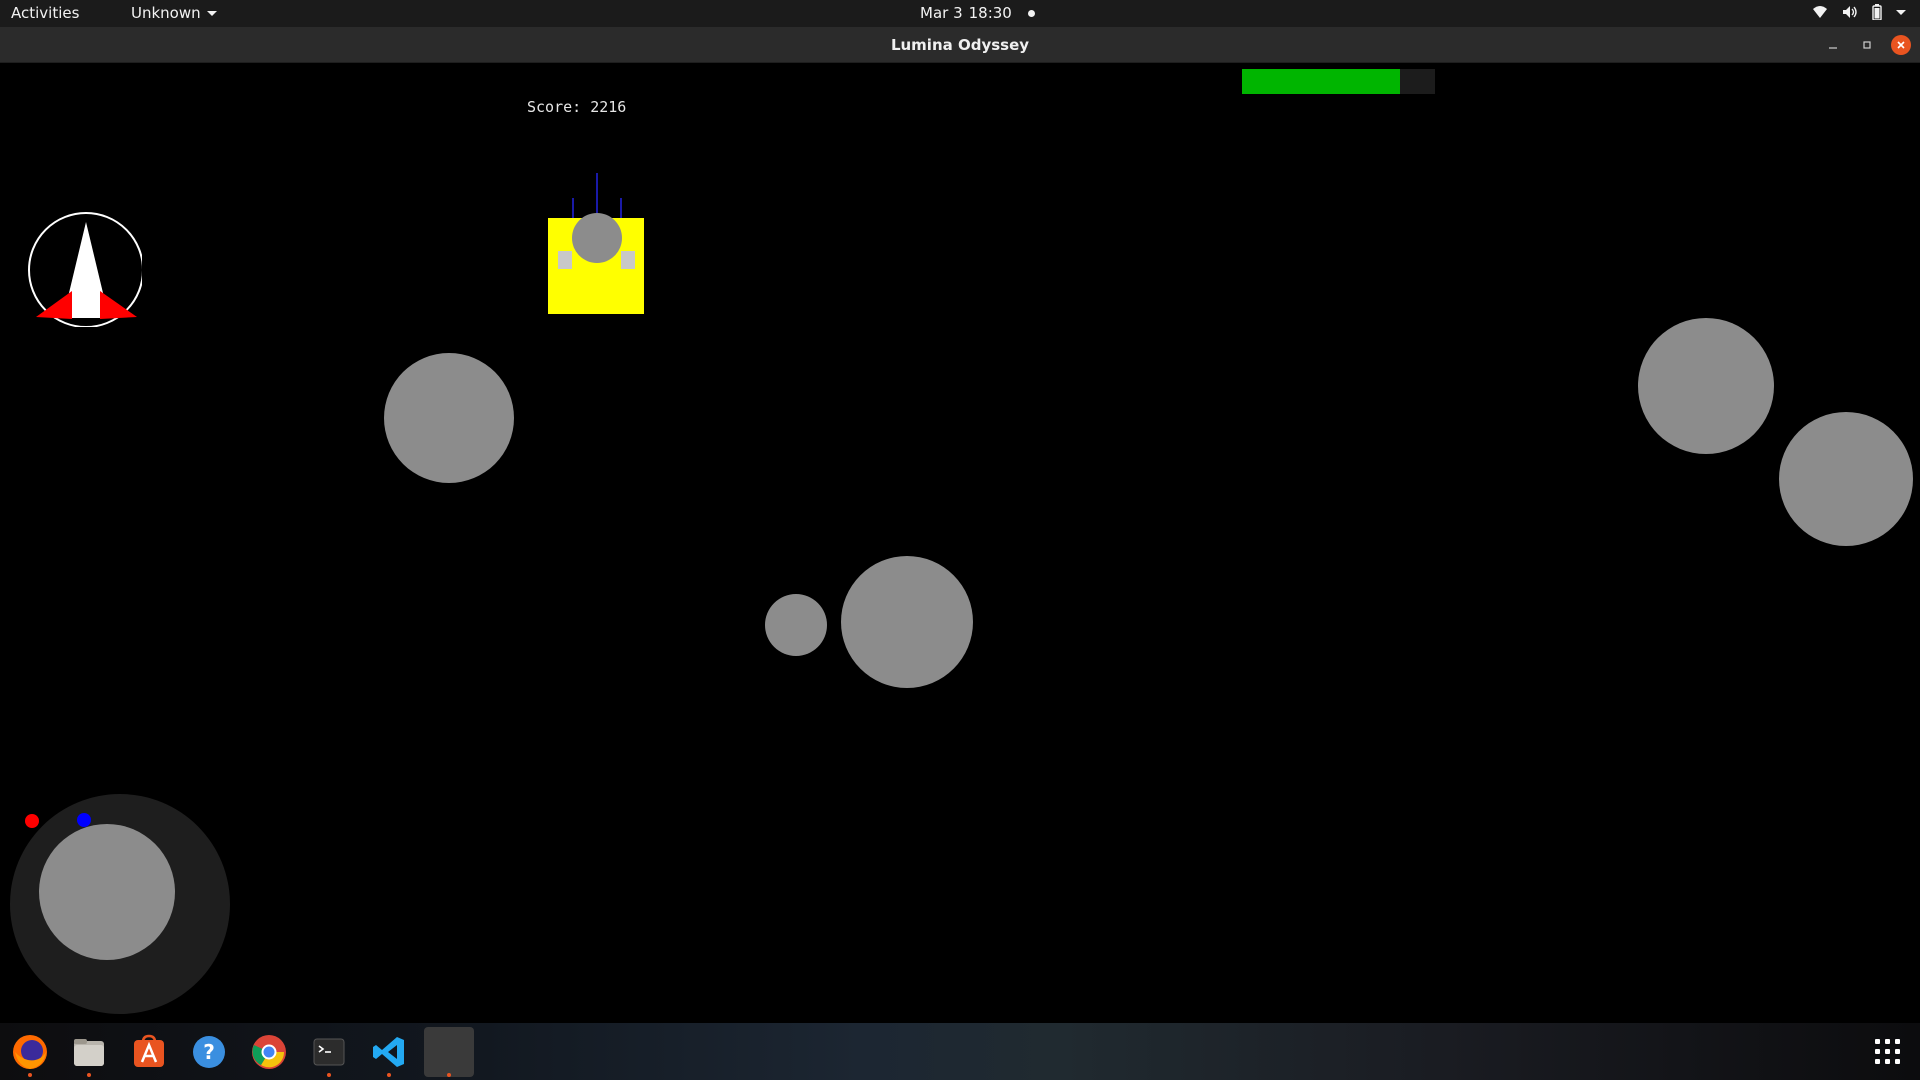 The width and height of the screenshot is (1920, 1080). I want to click on close-button, so click(1901, 45).